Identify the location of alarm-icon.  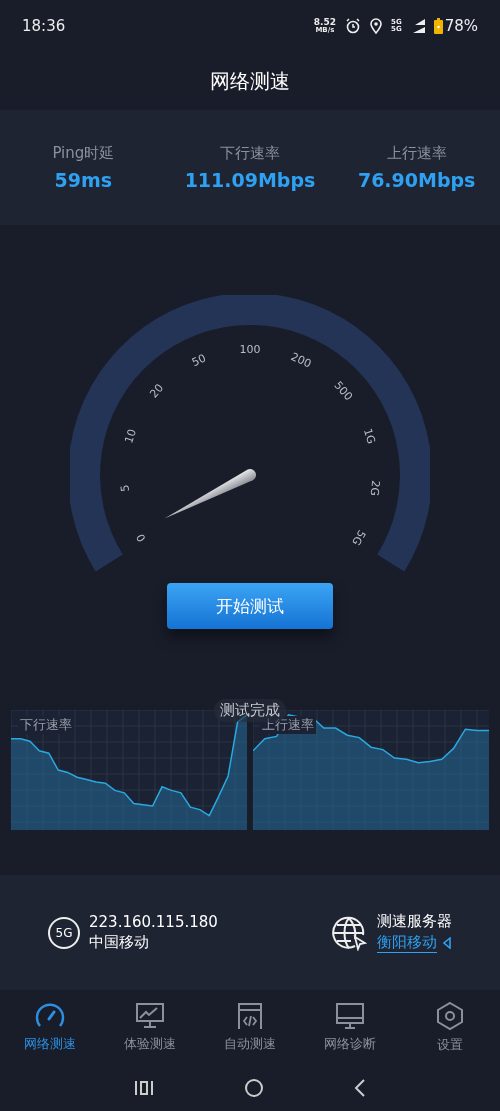
(353, 26).